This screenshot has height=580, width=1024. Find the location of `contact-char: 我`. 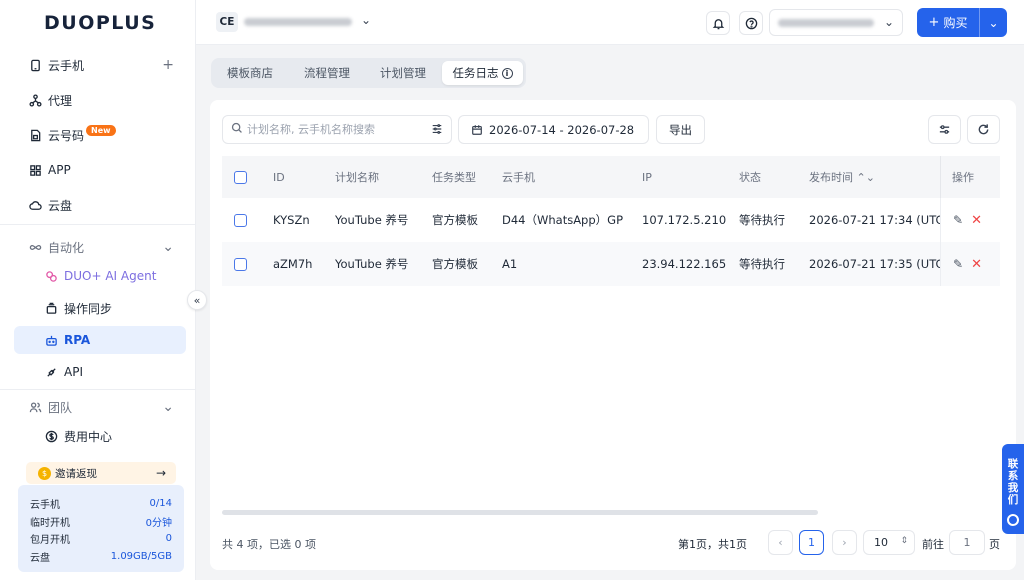

contact-char: 我 is located at coordinates (1013, 488).